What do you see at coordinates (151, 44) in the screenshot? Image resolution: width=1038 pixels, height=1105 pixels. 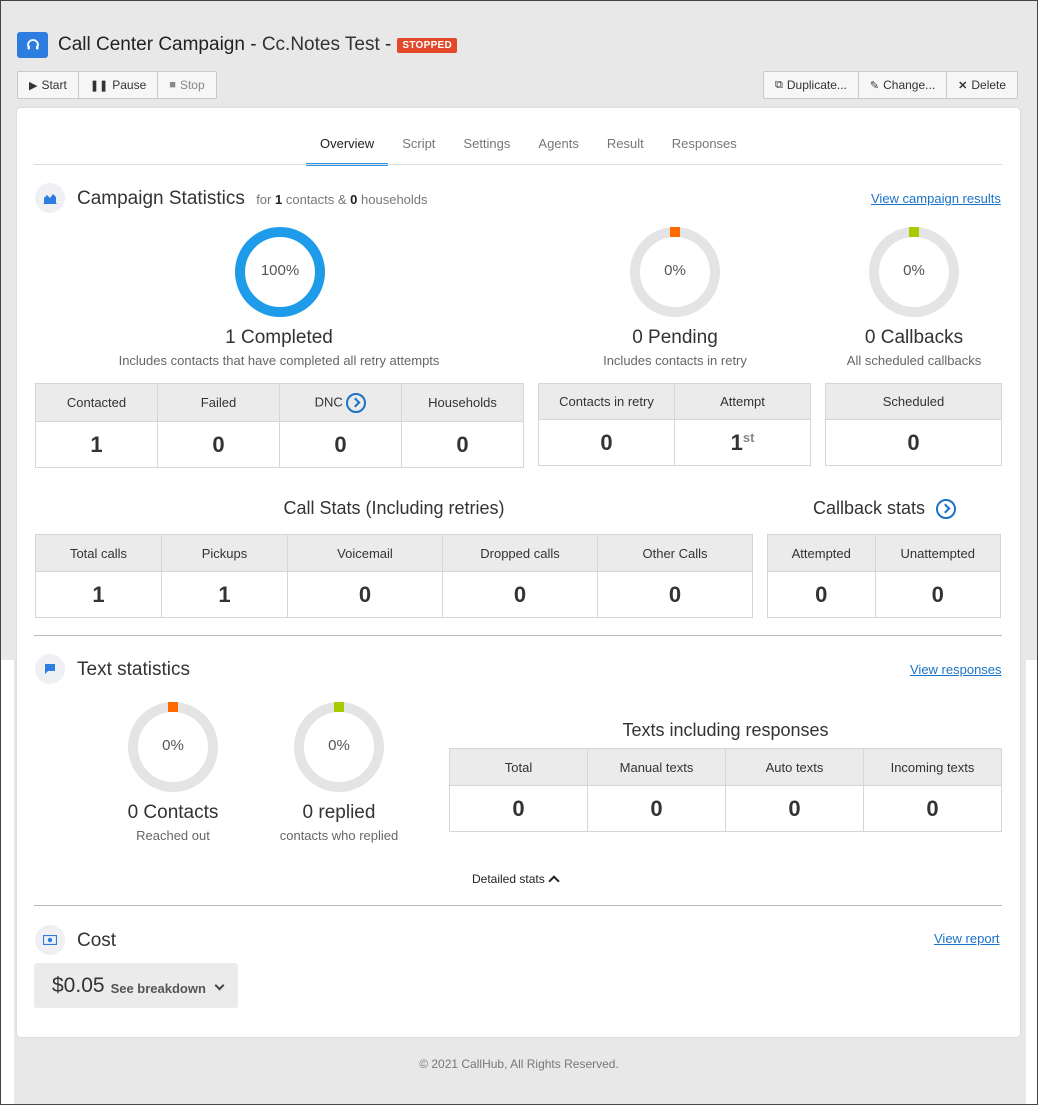 I see `campaign-title: Call Center Campaign` at bounding box center [151, 44].